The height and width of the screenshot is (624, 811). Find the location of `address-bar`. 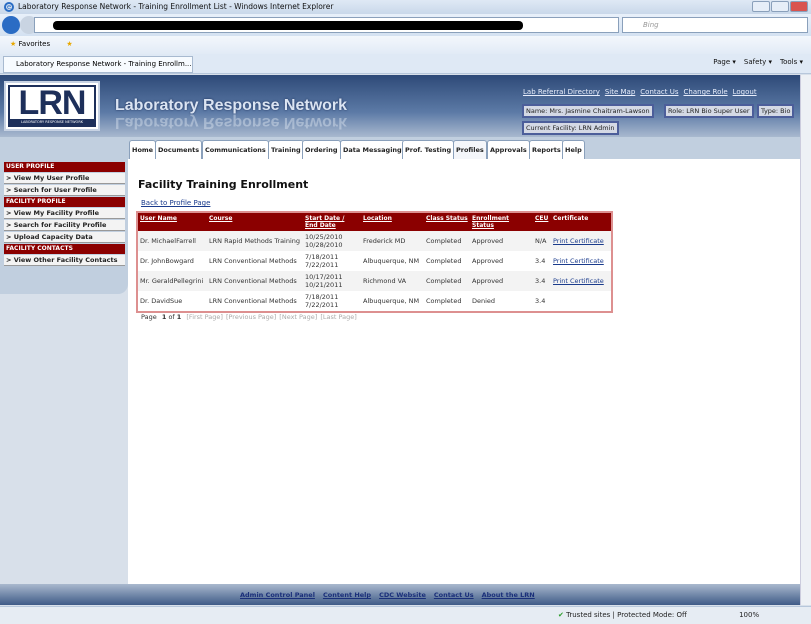

address-bar is located at coordinates (326, 25).